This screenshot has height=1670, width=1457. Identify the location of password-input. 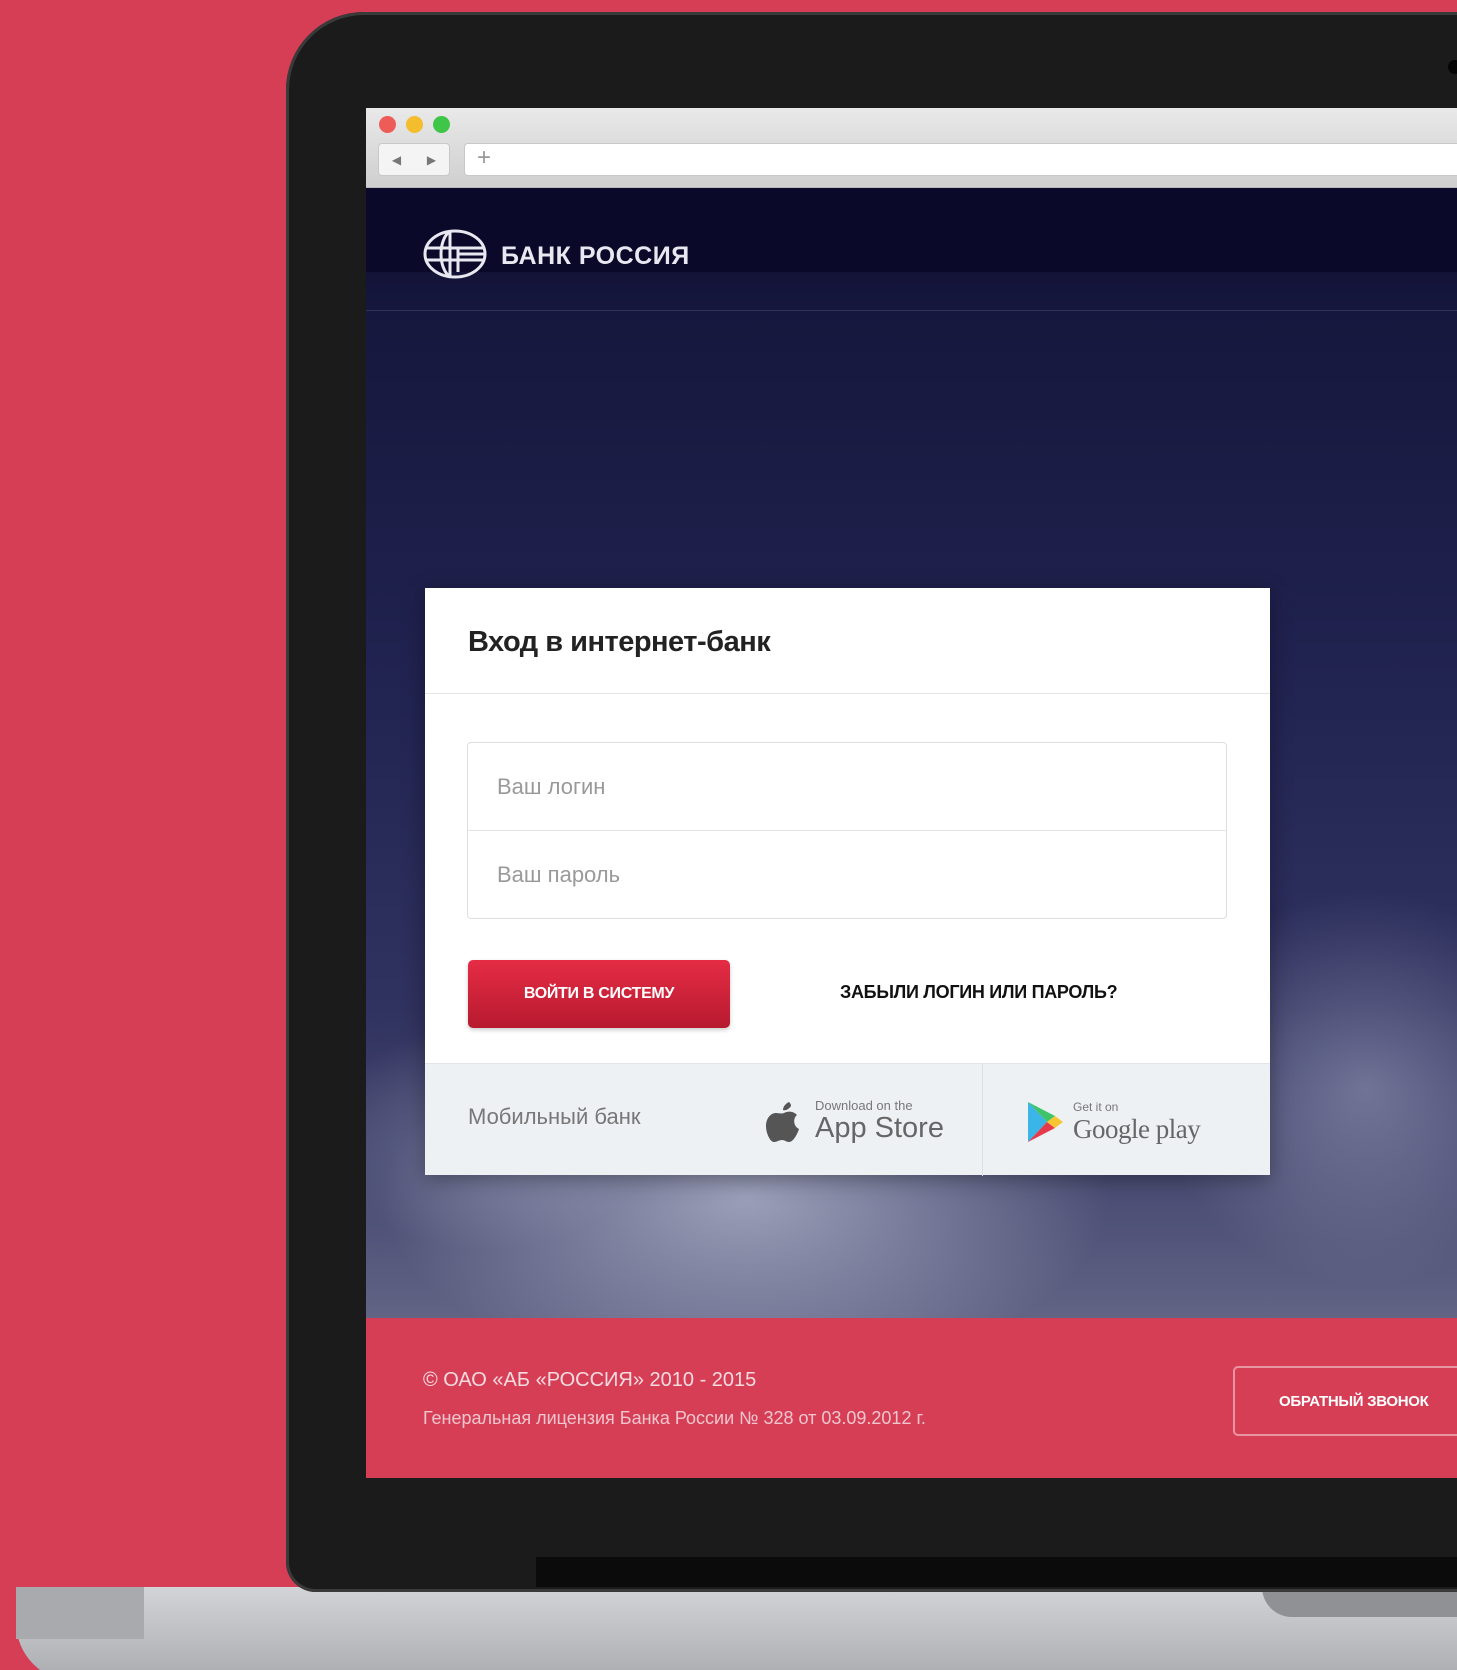
(847, 874).